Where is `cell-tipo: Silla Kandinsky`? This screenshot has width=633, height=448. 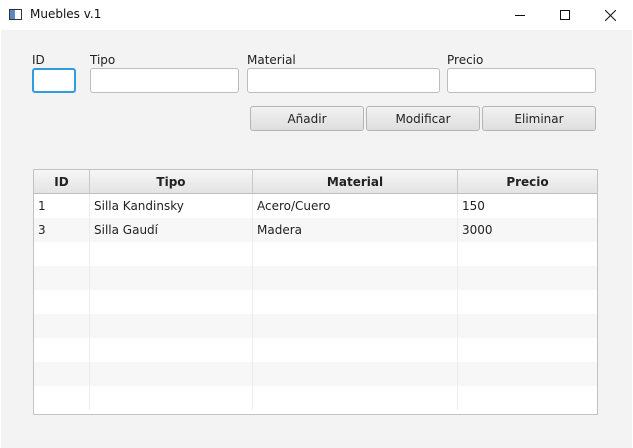
cell-tipo: Silla Kandinsky is located at coordinates (171, 206).